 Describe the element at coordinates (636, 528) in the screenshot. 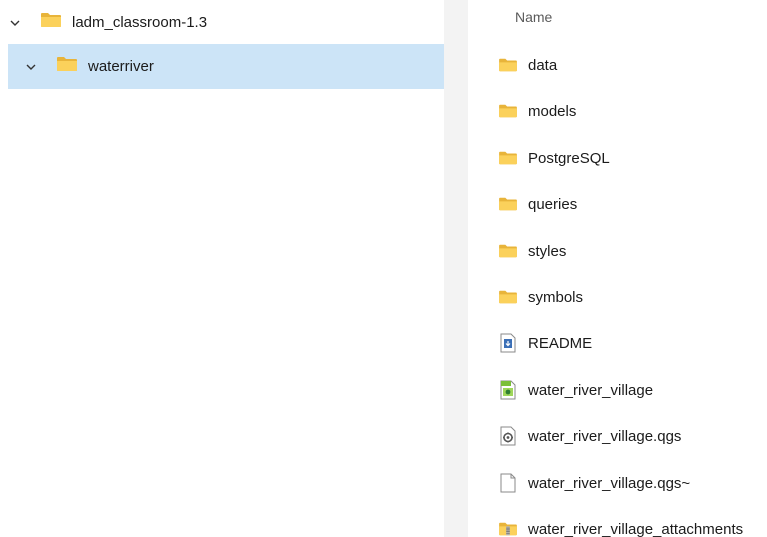

I see `file-name: water_river_village_attachments` at that location.